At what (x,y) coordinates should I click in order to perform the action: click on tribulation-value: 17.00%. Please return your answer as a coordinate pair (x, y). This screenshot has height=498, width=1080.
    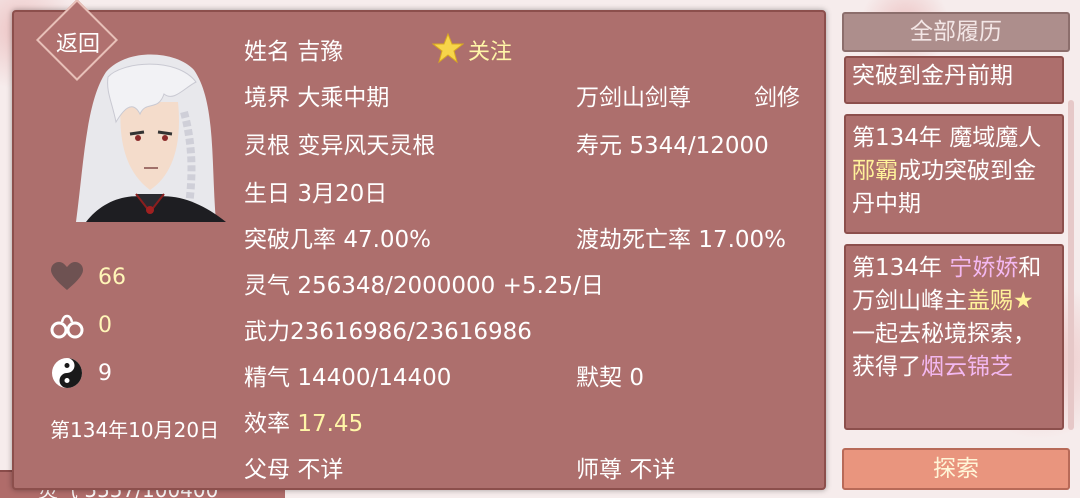
    Looking at the image, I should click on (742, 240).